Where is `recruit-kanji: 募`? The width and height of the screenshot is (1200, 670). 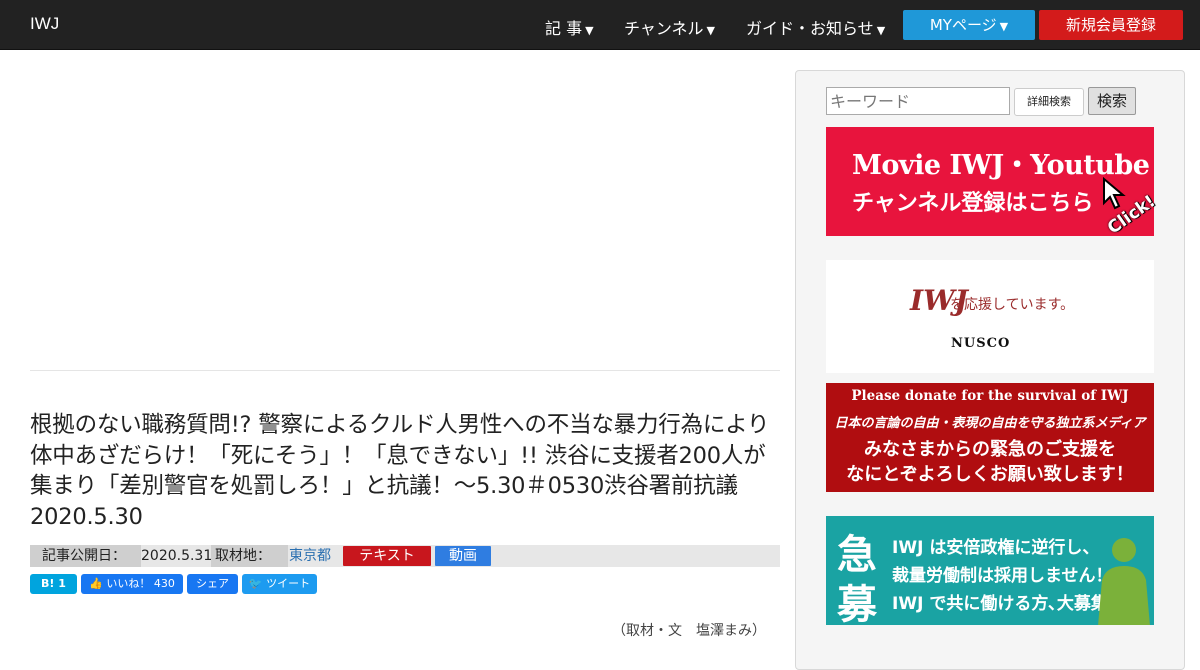 recruit-kanji: 募 is located at coordinates (857, 603).